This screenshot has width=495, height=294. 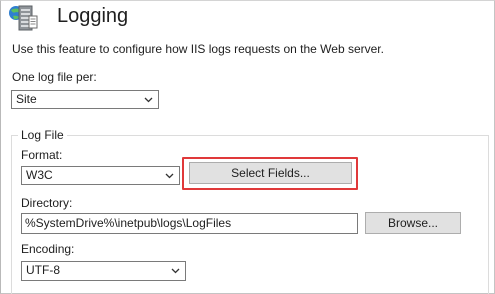 What do you see at coordinates (85, 99) in the screenshot?
I see `one-log-file-select: Site` at bounding box center [85, 99].